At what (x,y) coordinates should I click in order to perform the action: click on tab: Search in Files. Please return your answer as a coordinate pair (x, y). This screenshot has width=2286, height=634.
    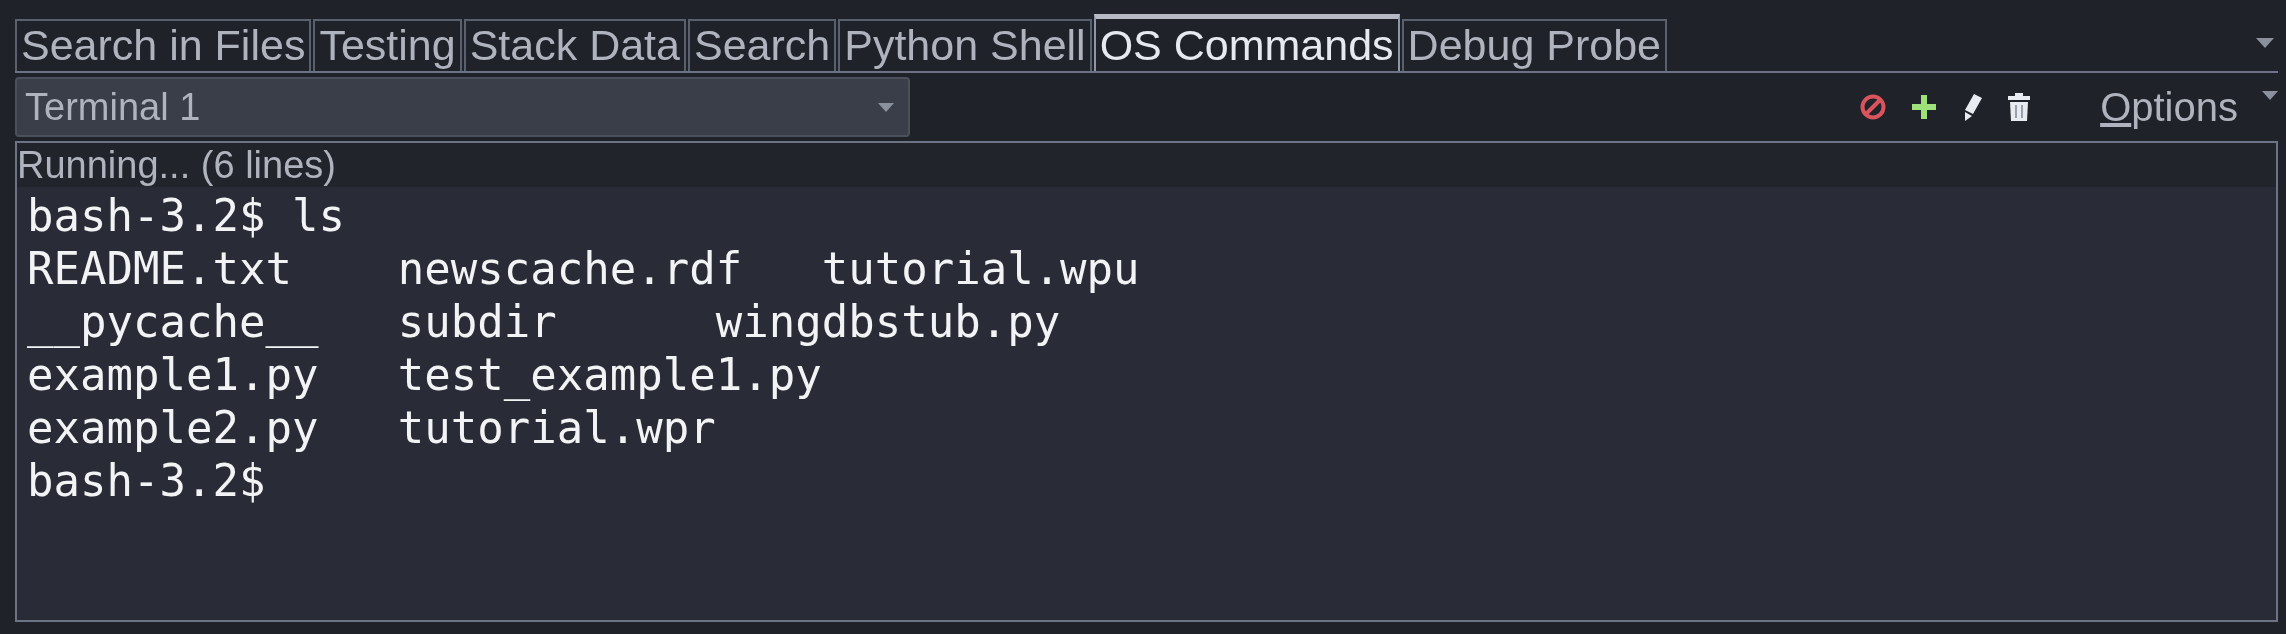
    Looking at the image, I should click on (163, 45).